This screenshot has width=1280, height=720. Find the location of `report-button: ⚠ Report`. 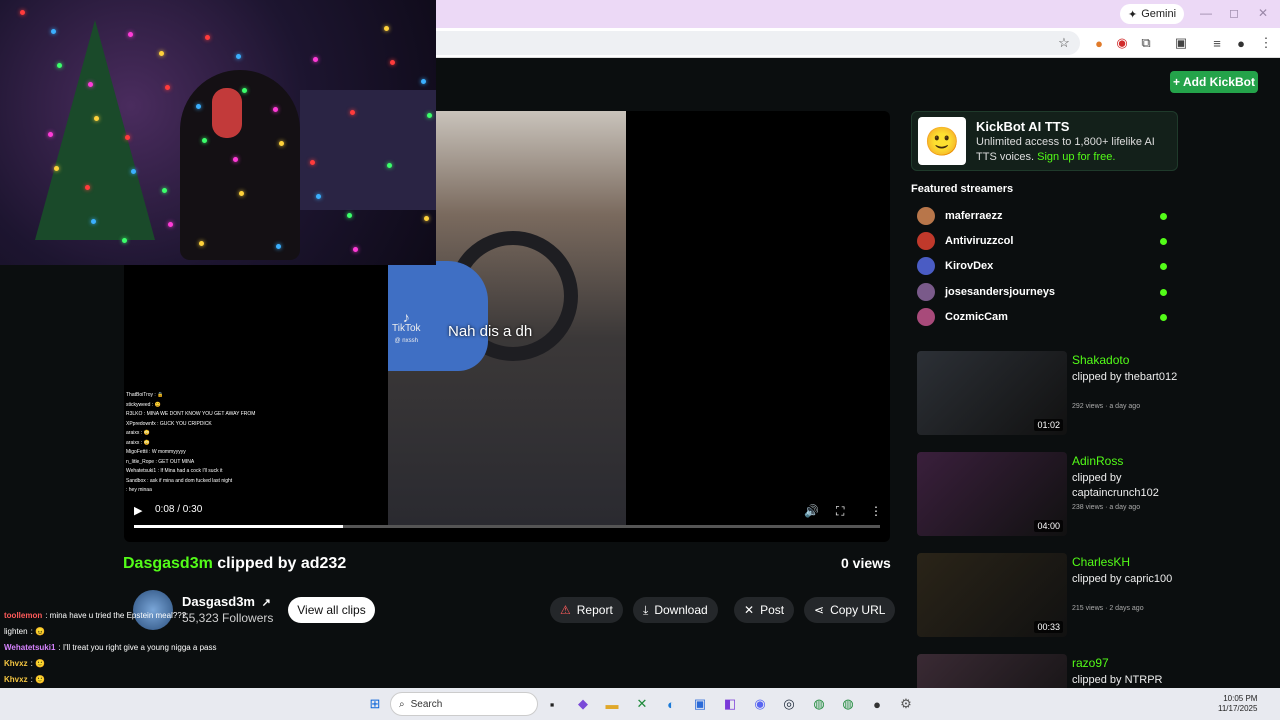

report-button: ⚠ Report is located at coordinates (586, 610).